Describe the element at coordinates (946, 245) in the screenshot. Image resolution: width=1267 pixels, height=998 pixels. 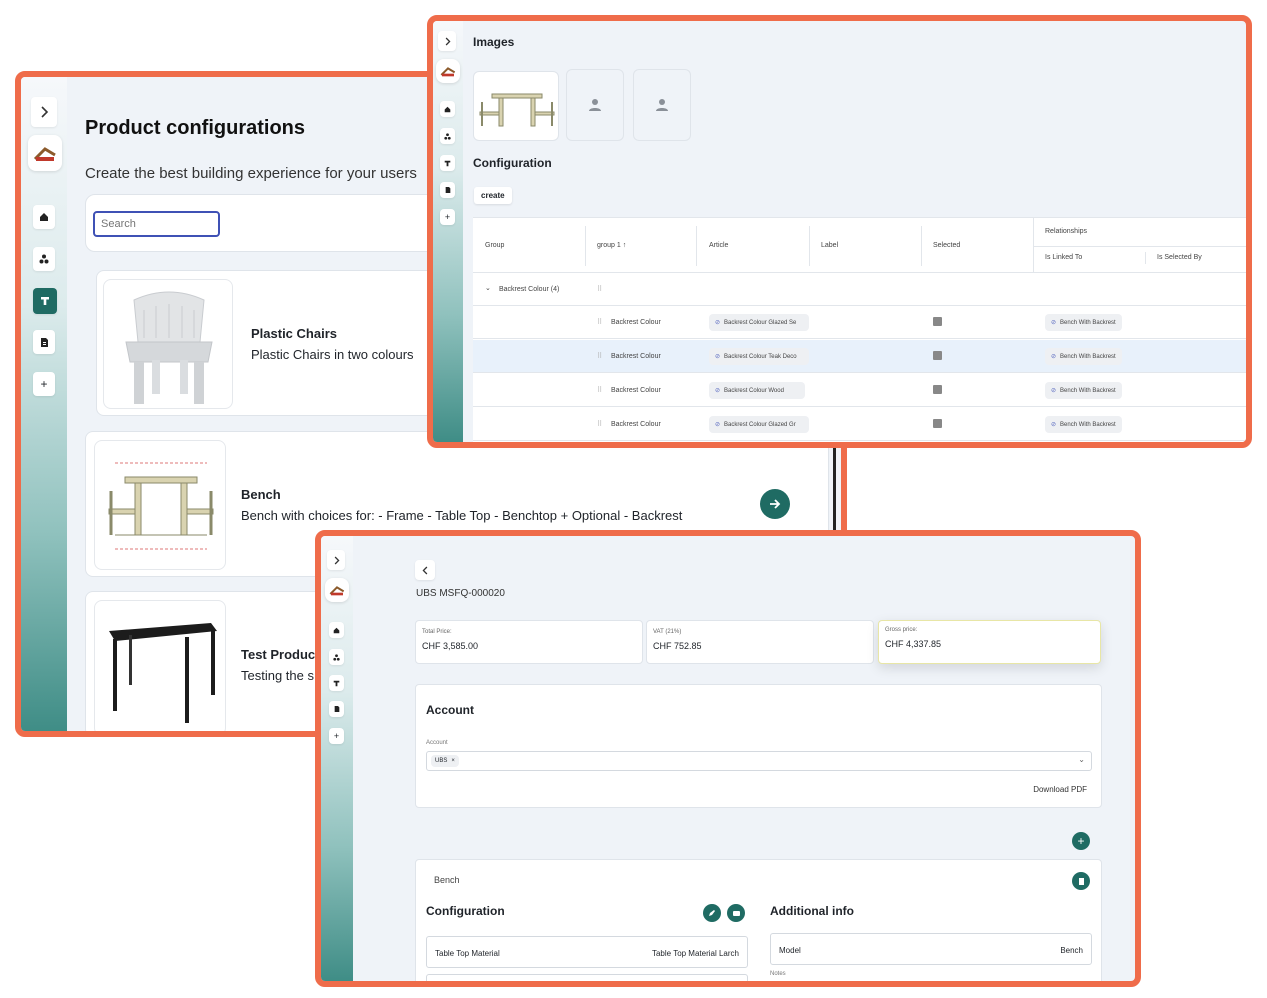
I see `col-selected: Selected` at that location.